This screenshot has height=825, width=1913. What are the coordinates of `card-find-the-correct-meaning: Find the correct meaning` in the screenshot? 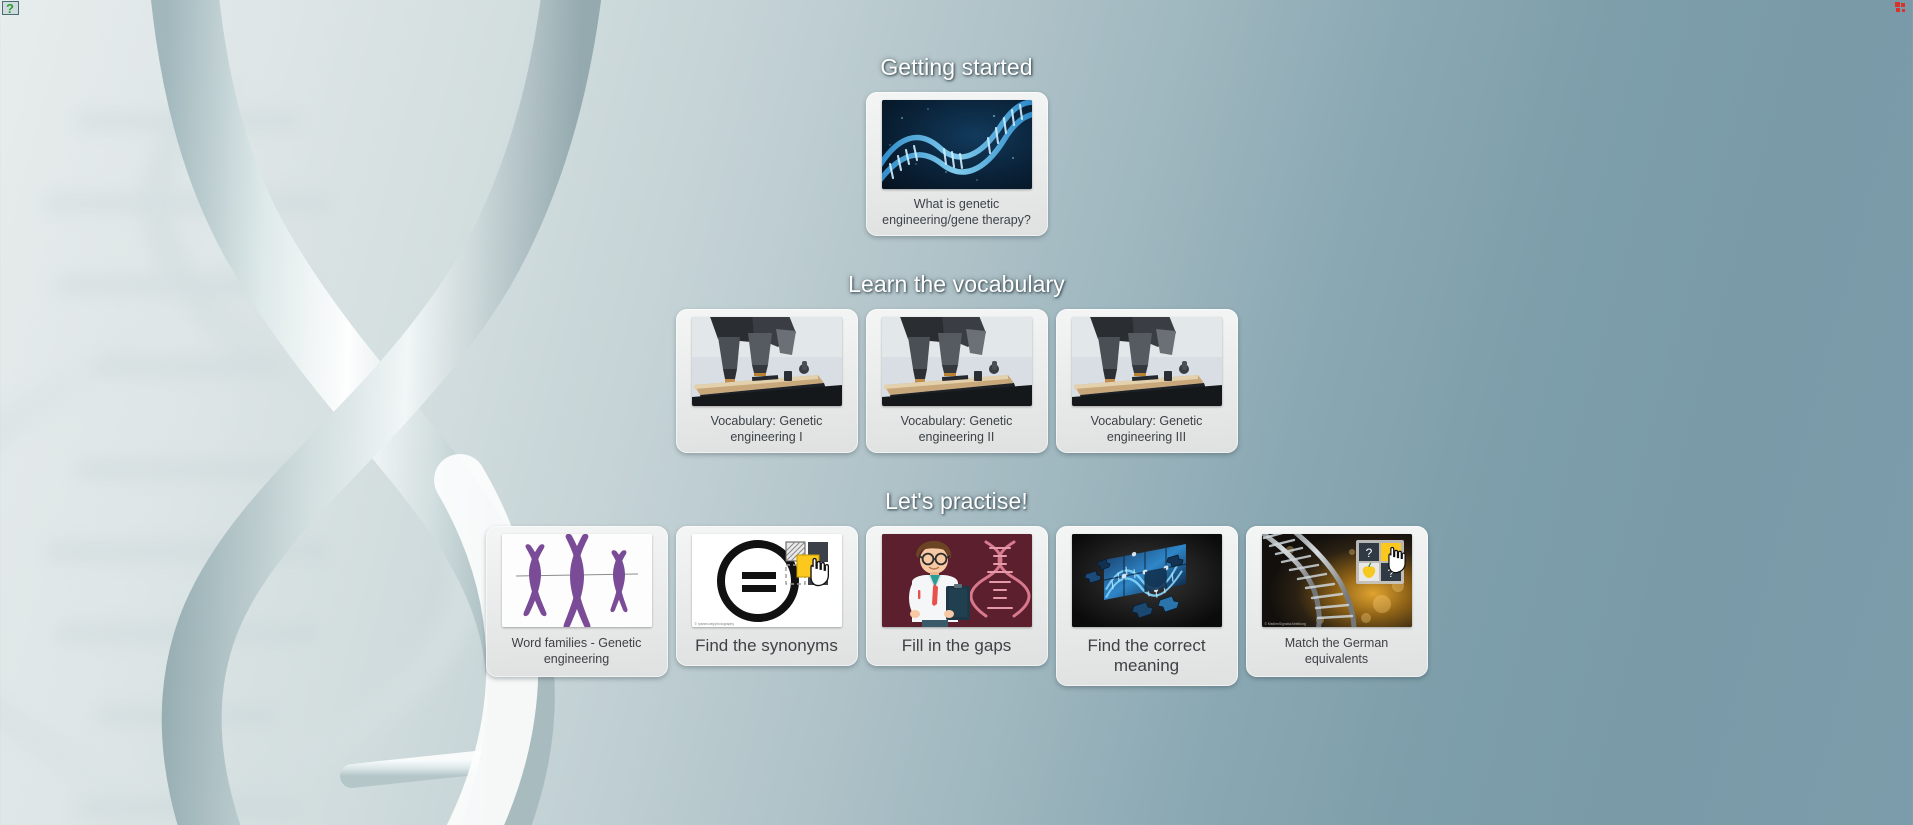 It's located at (1146, 606).